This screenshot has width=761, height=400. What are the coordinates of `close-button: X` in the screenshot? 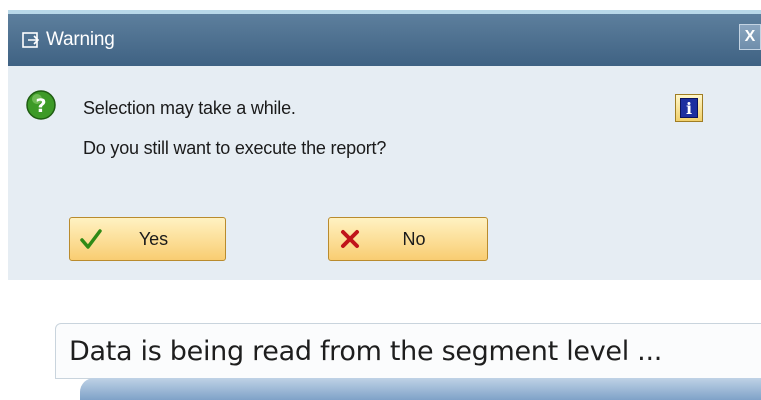 It's located at (750, 37).